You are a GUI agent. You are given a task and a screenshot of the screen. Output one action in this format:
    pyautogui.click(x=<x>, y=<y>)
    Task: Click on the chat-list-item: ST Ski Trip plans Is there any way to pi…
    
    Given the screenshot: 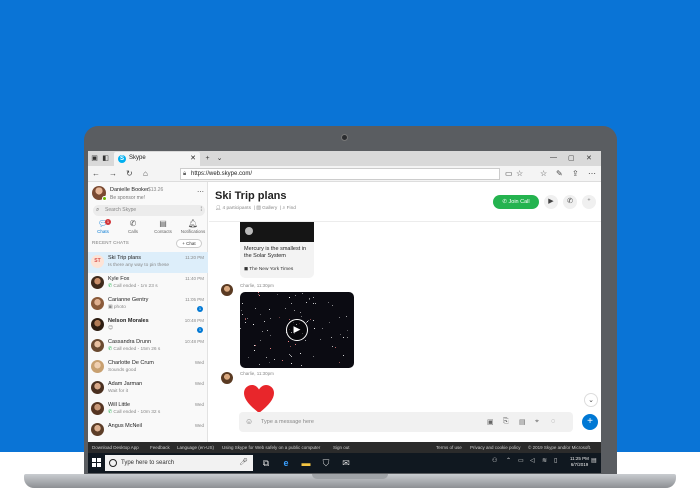 What is the action you would take?
    pyautogui.click(x=148, y=262)
    